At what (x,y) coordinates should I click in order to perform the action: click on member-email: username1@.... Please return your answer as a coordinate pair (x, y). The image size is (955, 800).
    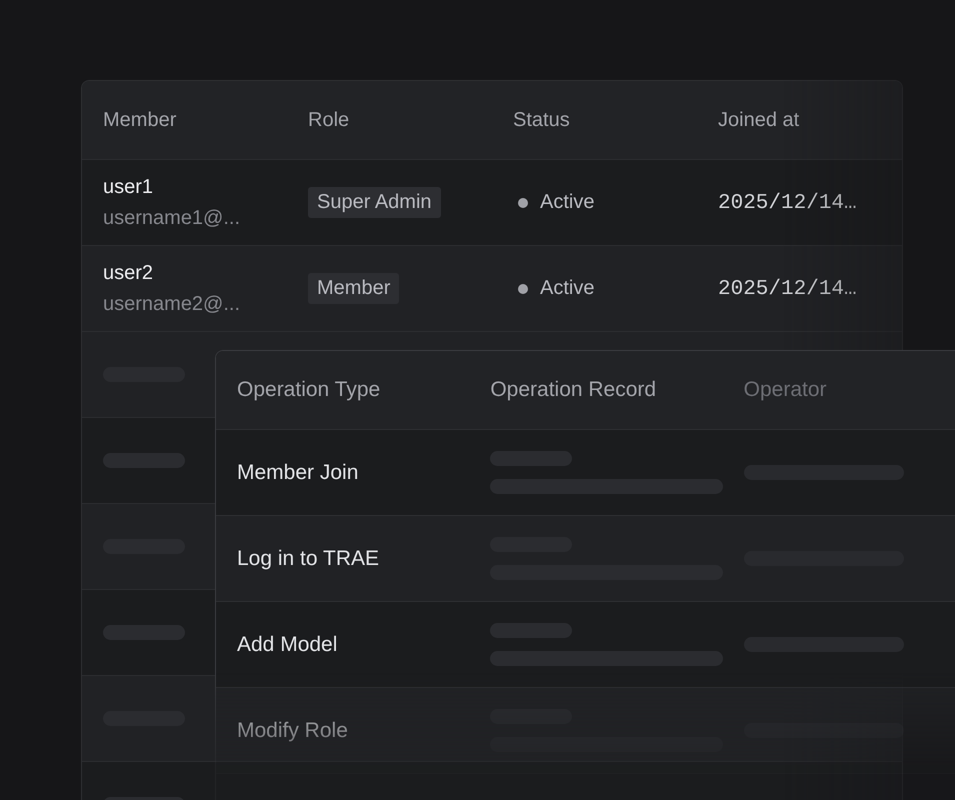
    Looking at the image, I should click on (172, 218).